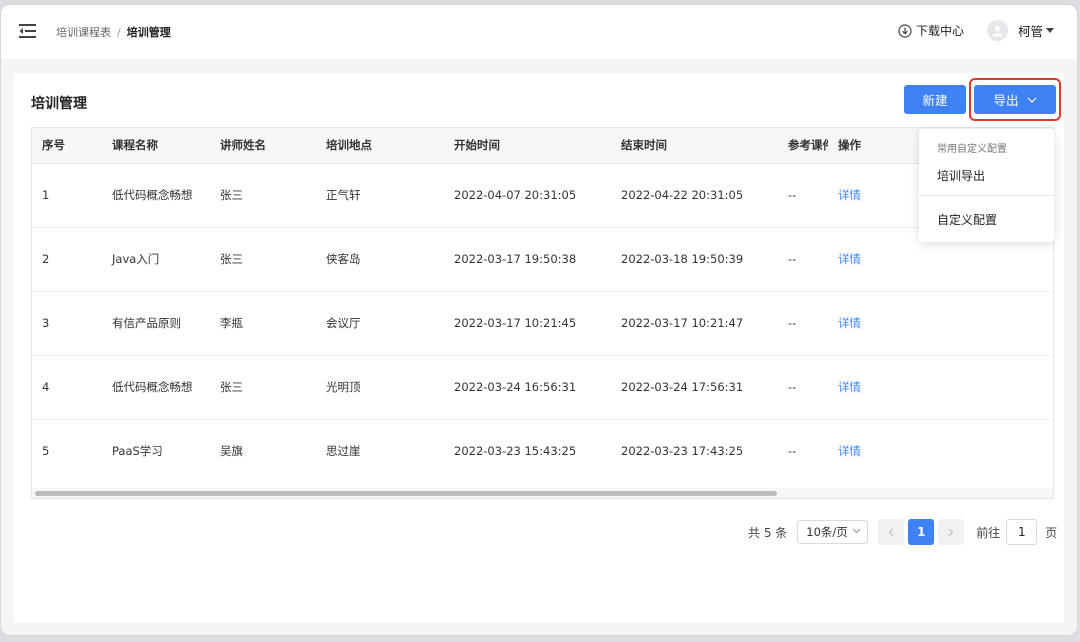  I want to click on next-page-button, so click(951, 532).